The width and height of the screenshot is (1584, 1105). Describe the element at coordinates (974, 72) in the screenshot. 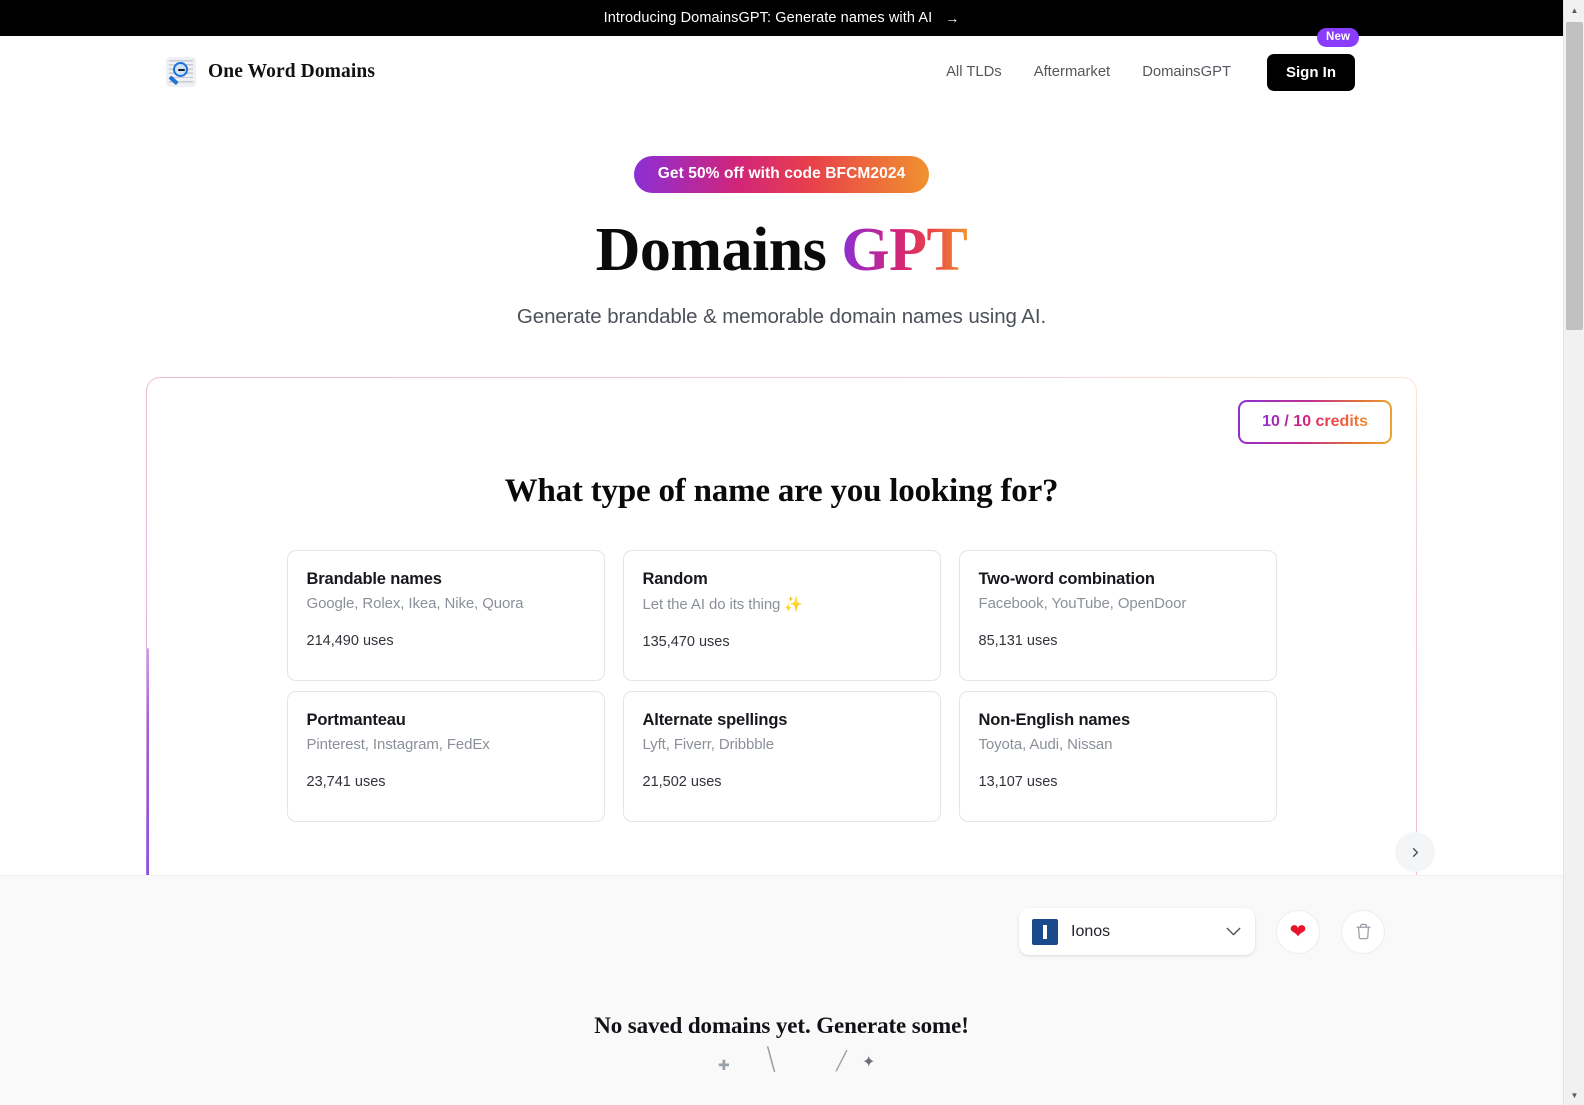

I see `nav-item-all-tlds: All TLDs` at that location.